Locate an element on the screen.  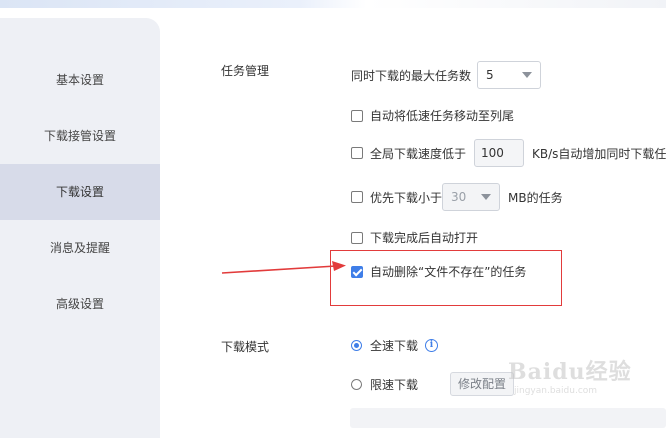
sidebar-item-label: 消息及提醒 is located at coordinates (79, 248).